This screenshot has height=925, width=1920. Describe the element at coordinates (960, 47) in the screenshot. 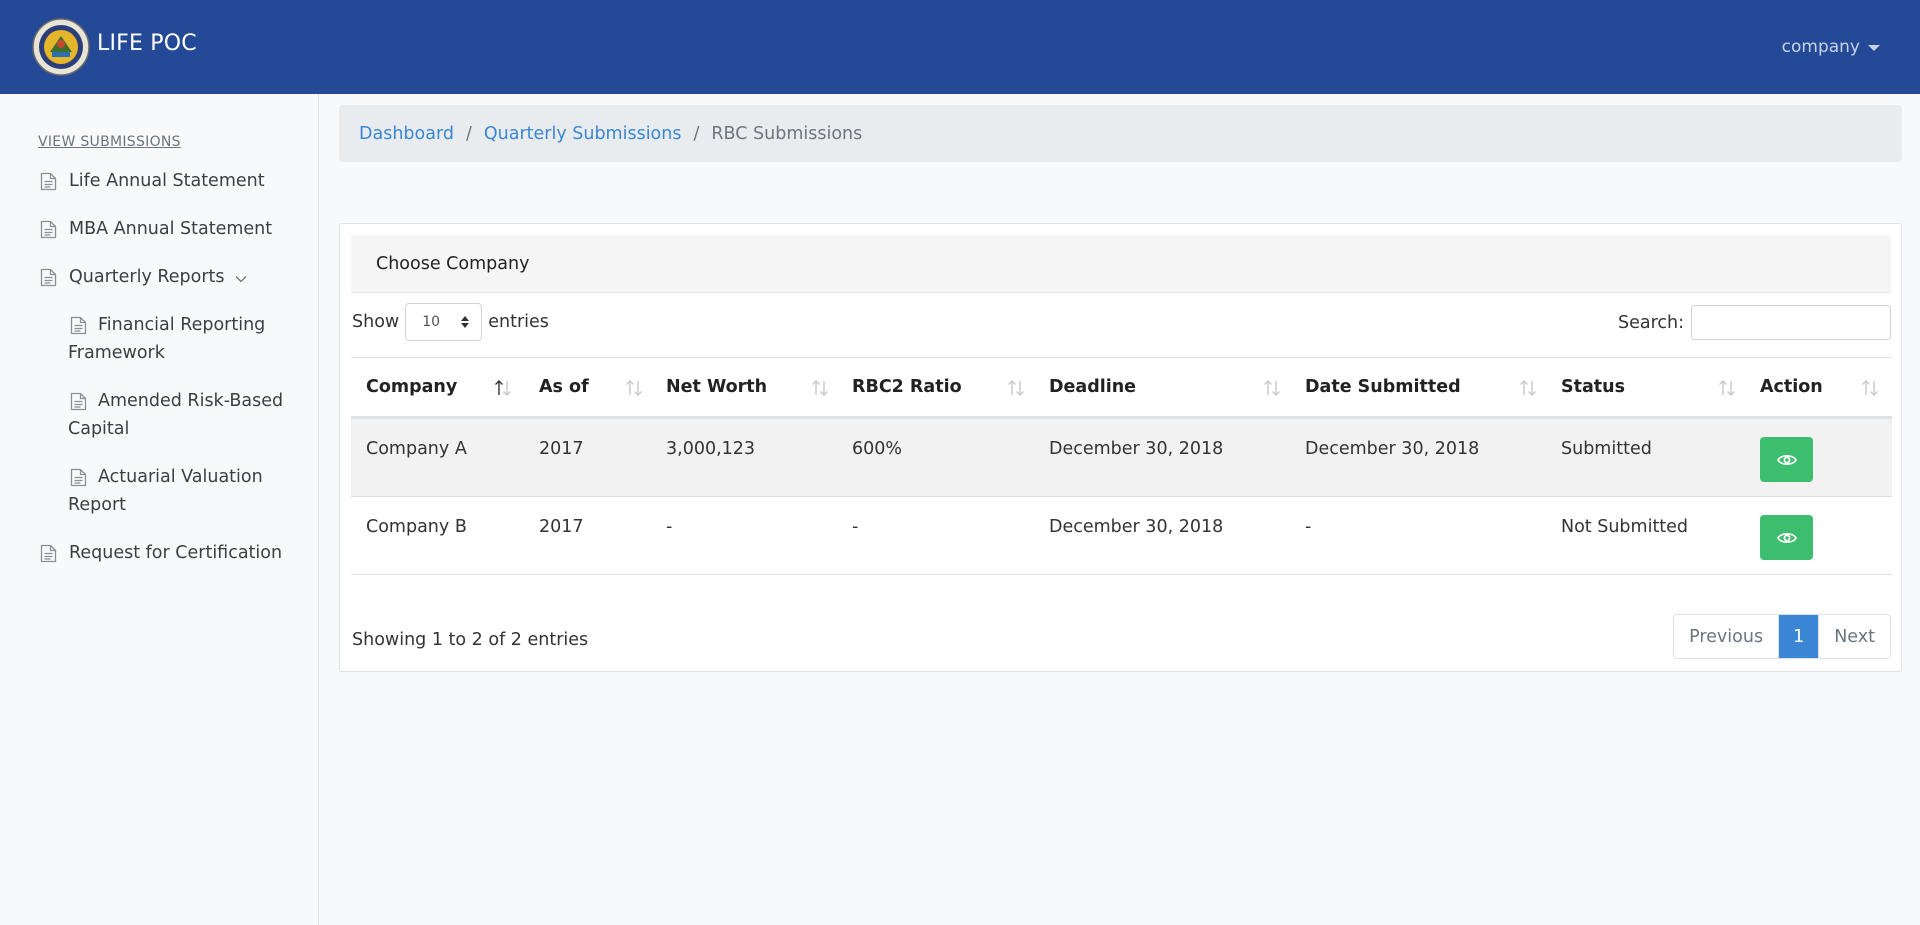

I see `top-navbar: LIFE POC company` at that location.